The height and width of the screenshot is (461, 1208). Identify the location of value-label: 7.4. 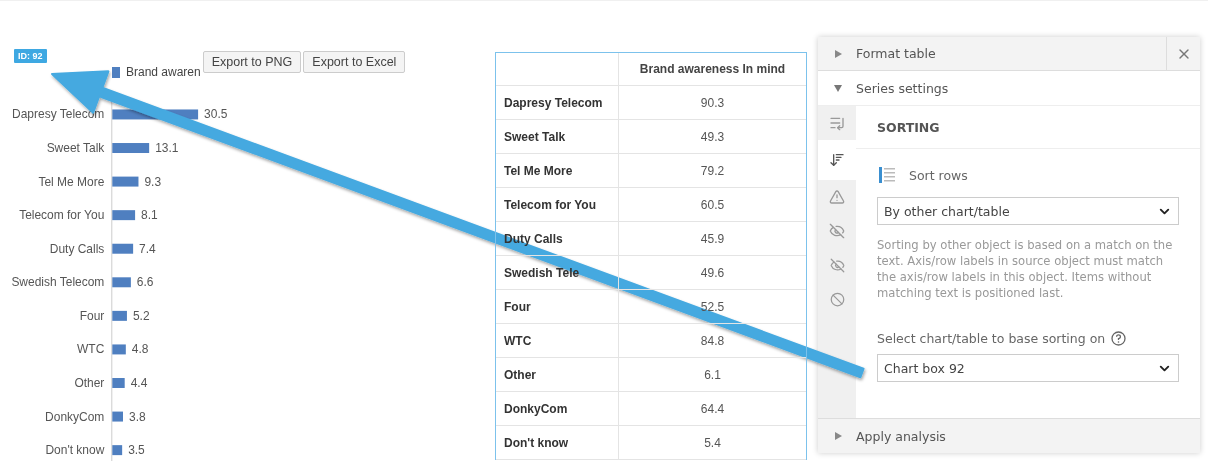
(147, 248).